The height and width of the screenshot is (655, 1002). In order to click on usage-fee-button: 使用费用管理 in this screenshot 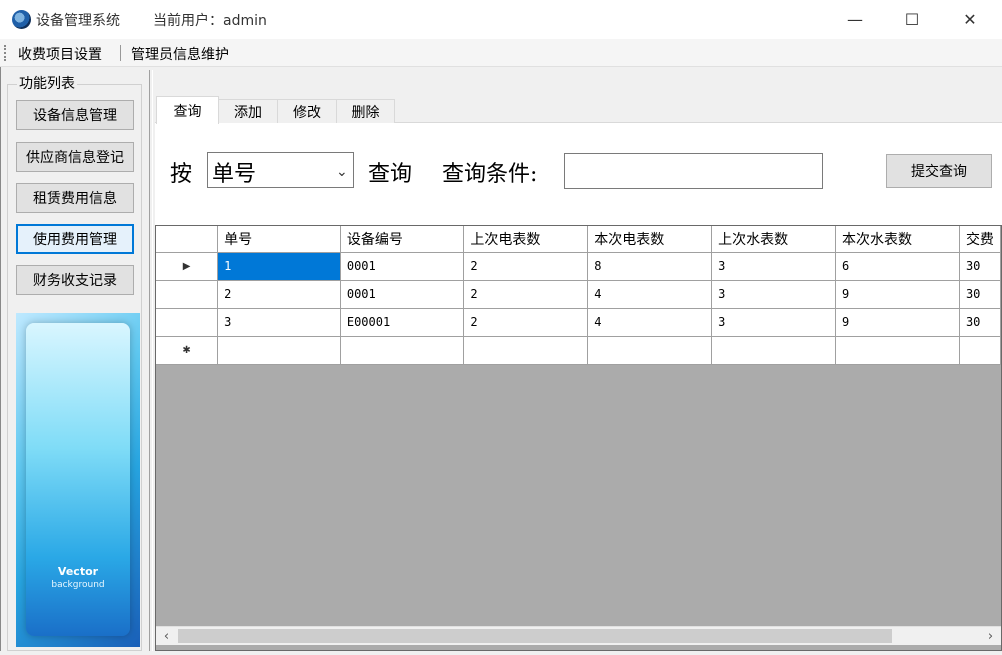, I will do `click(75, 239)`.